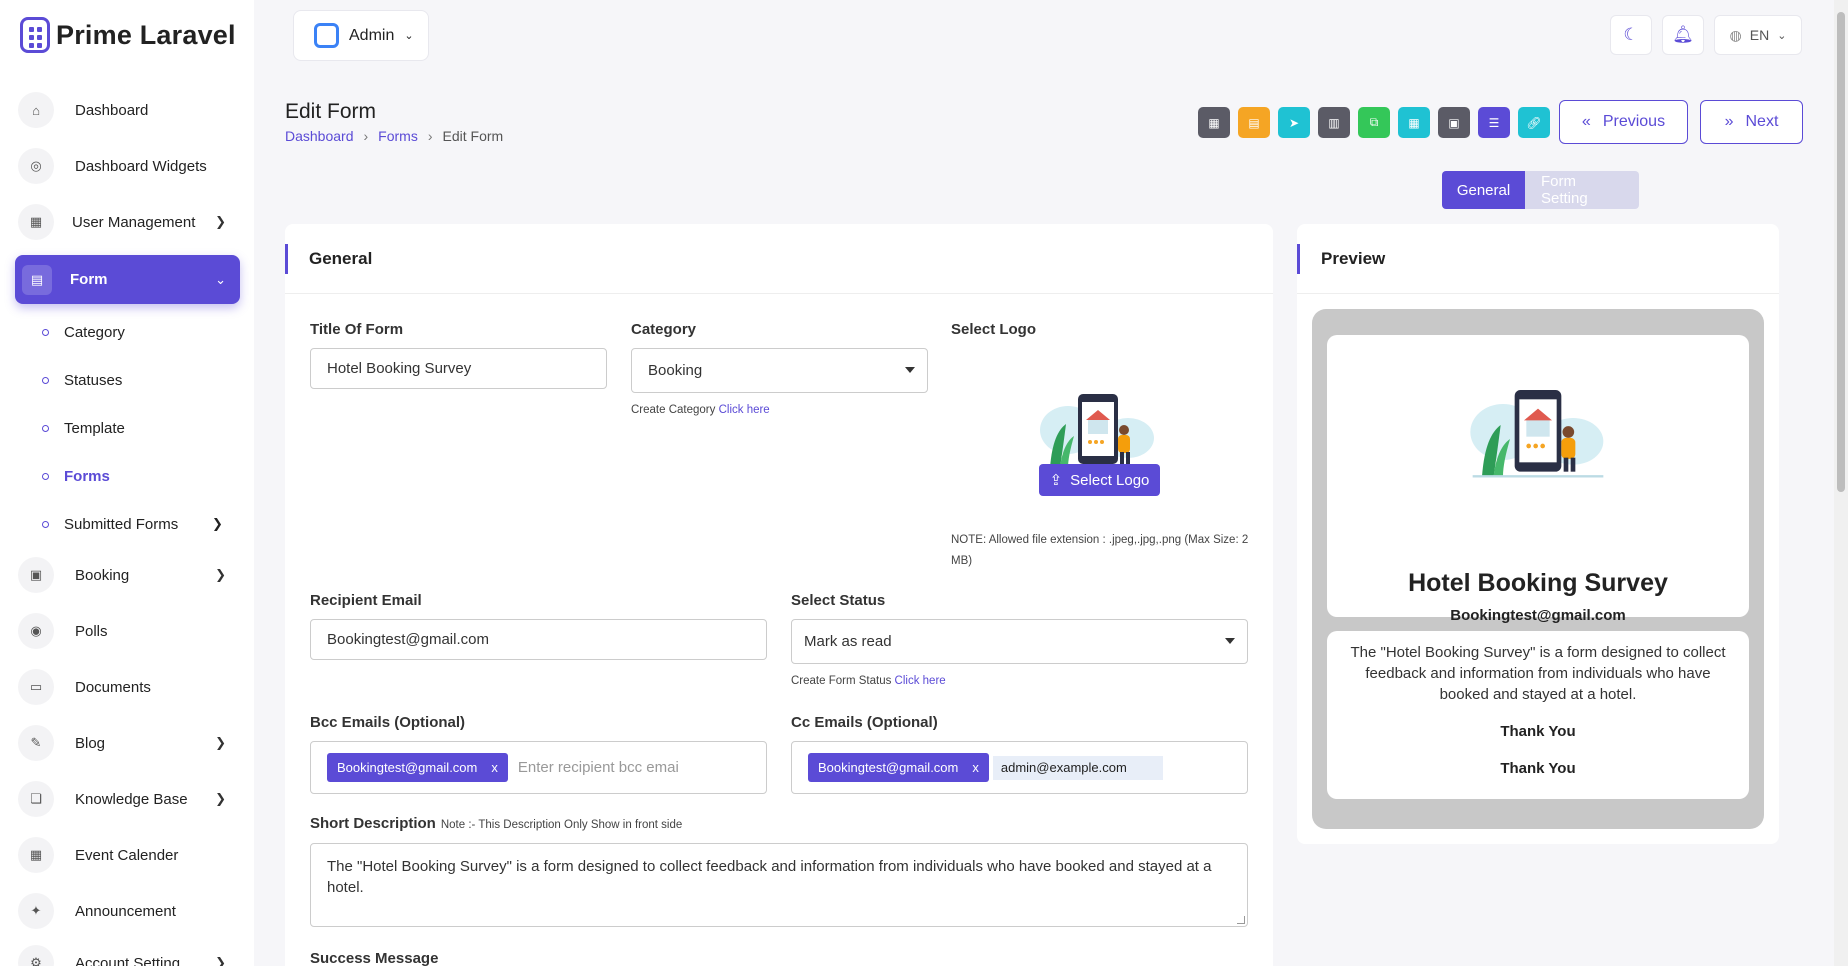  What do you see at coordinates (373, 823) in the screenshot?
I see `short-description-label: Short Description` at bounding box center [373, 823].